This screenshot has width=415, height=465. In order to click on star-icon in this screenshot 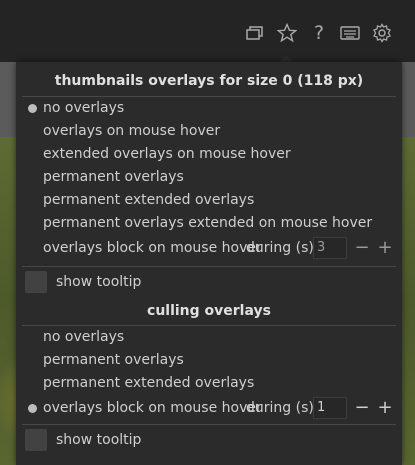, I will do `click(287, 33)`.